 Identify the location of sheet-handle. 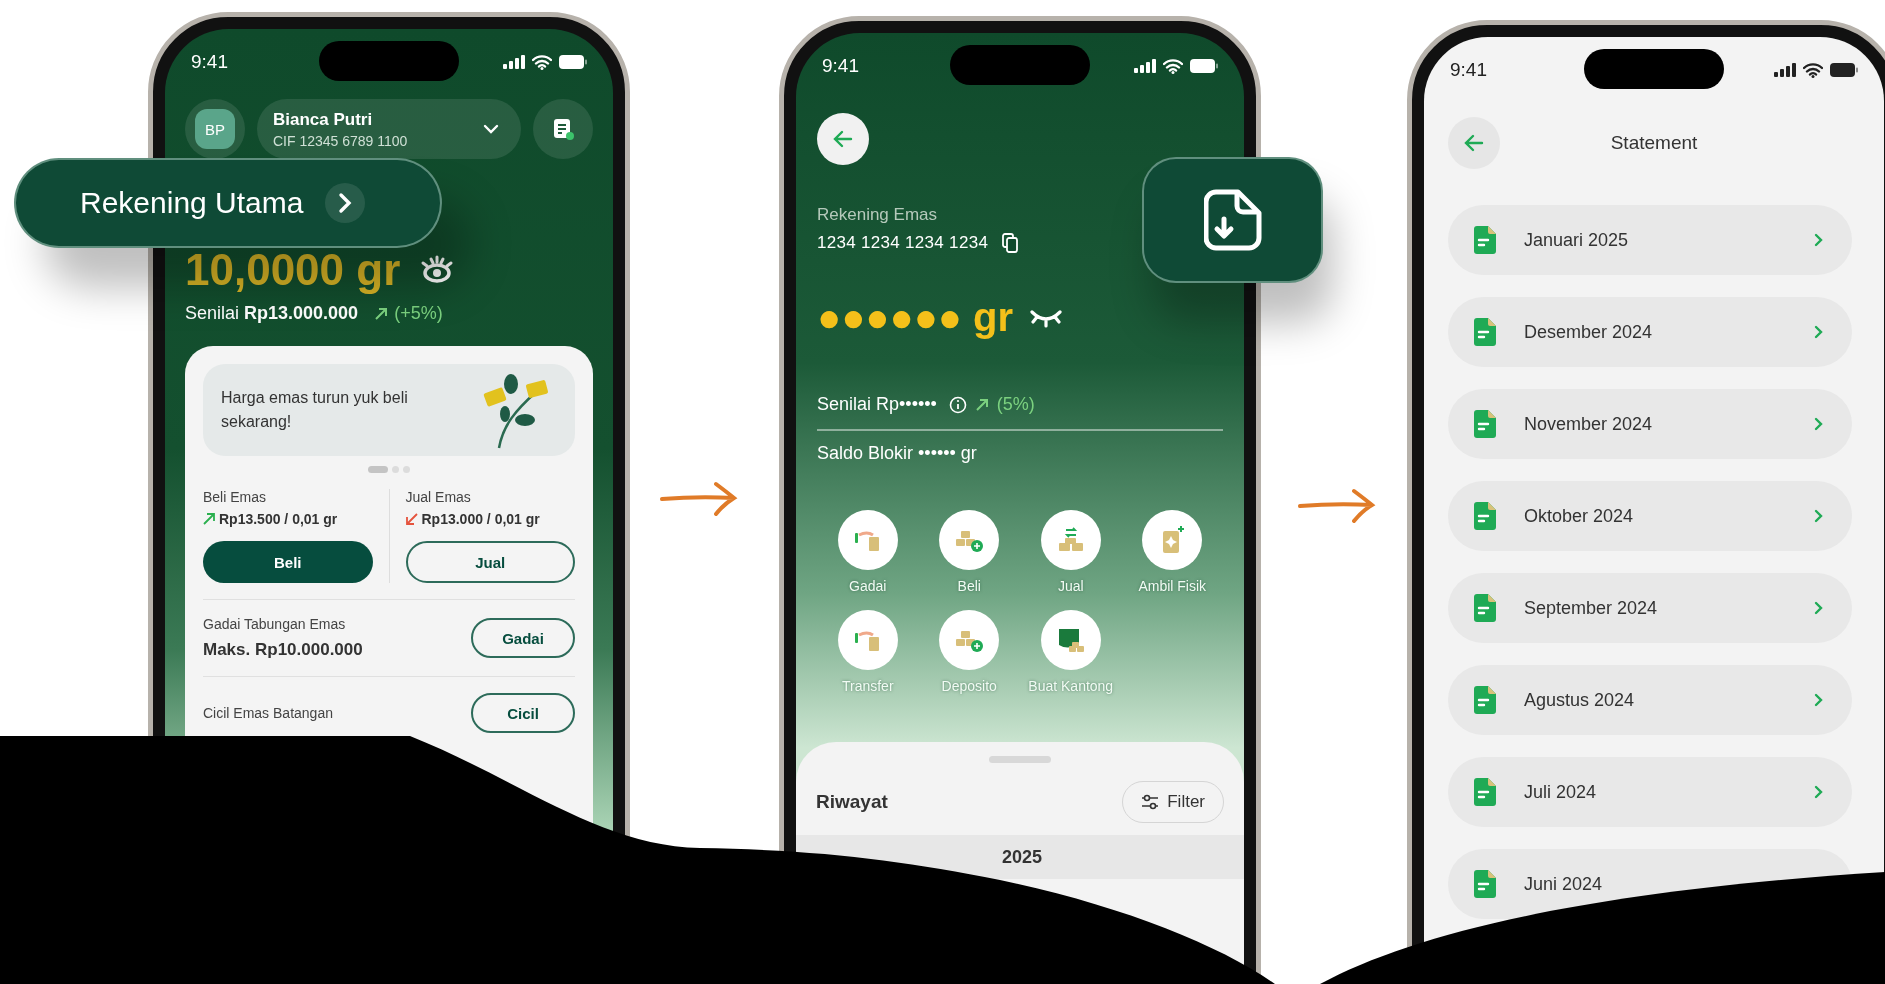
(1020, 759).